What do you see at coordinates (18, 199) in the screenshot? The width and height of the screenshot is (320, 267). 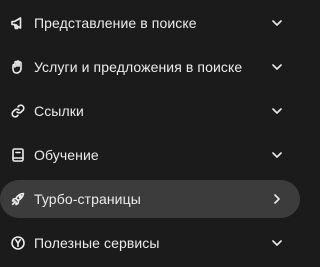 I see `rocket-icon` at bounding box center [18, 199].